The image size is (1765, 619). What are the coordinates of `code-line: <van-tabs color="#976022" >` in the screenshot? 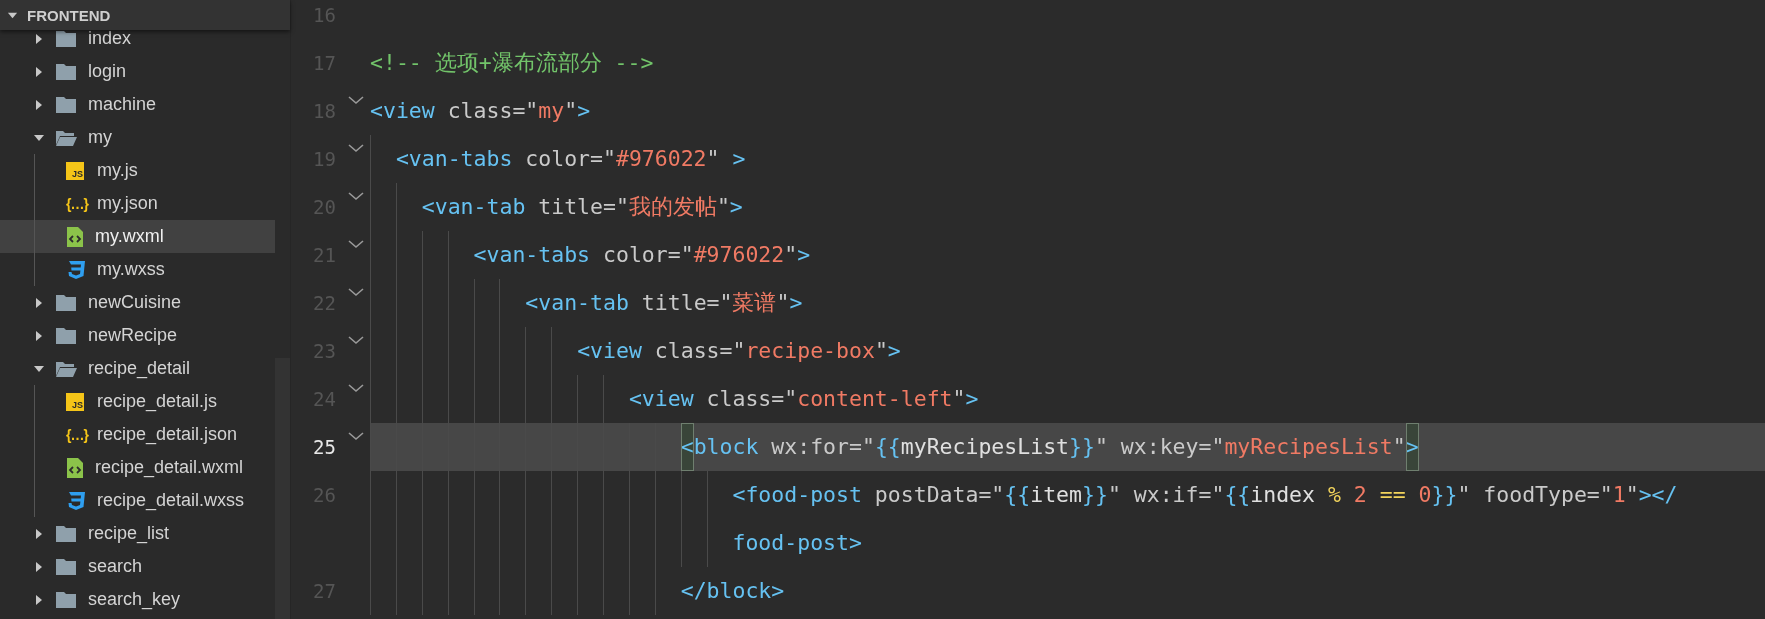 It's located at (558, 159).